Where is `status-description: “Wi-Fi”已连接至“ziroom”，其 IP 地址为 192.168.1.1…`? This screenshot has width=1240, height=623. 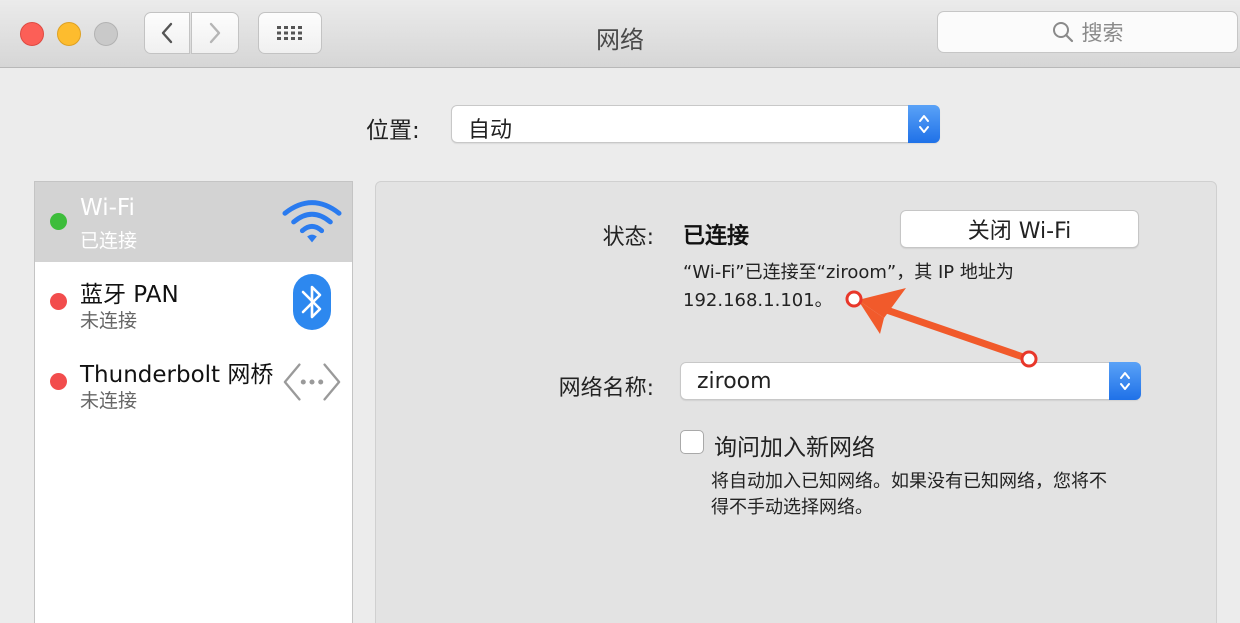
status-description: “Wi-Fi”已连接至“ziroom”，其 IP 地址为 192.168.1.1… is located at coordinates (893, 287).